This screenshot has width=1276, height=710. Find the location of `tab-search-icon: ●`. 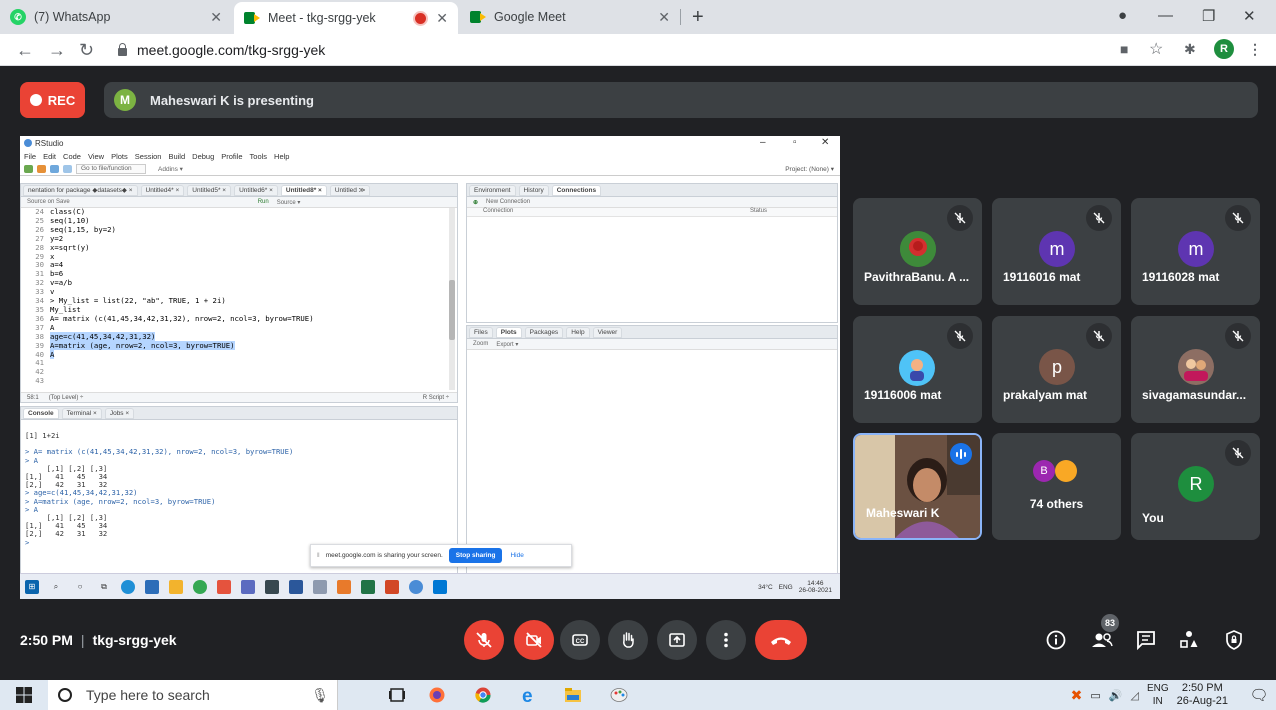

tab-search-icon: ● is located at coordinates (1122, 15).